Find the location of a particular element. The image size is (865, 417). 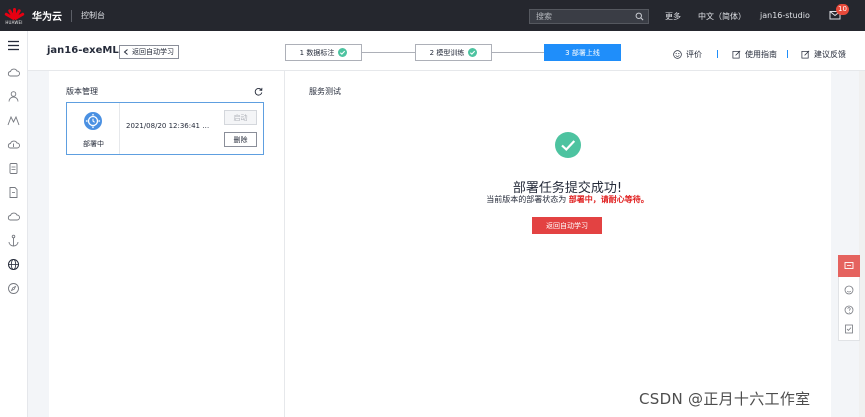

watermark: CSDN @正月十六工作室 is located at coordinates (725, 399).